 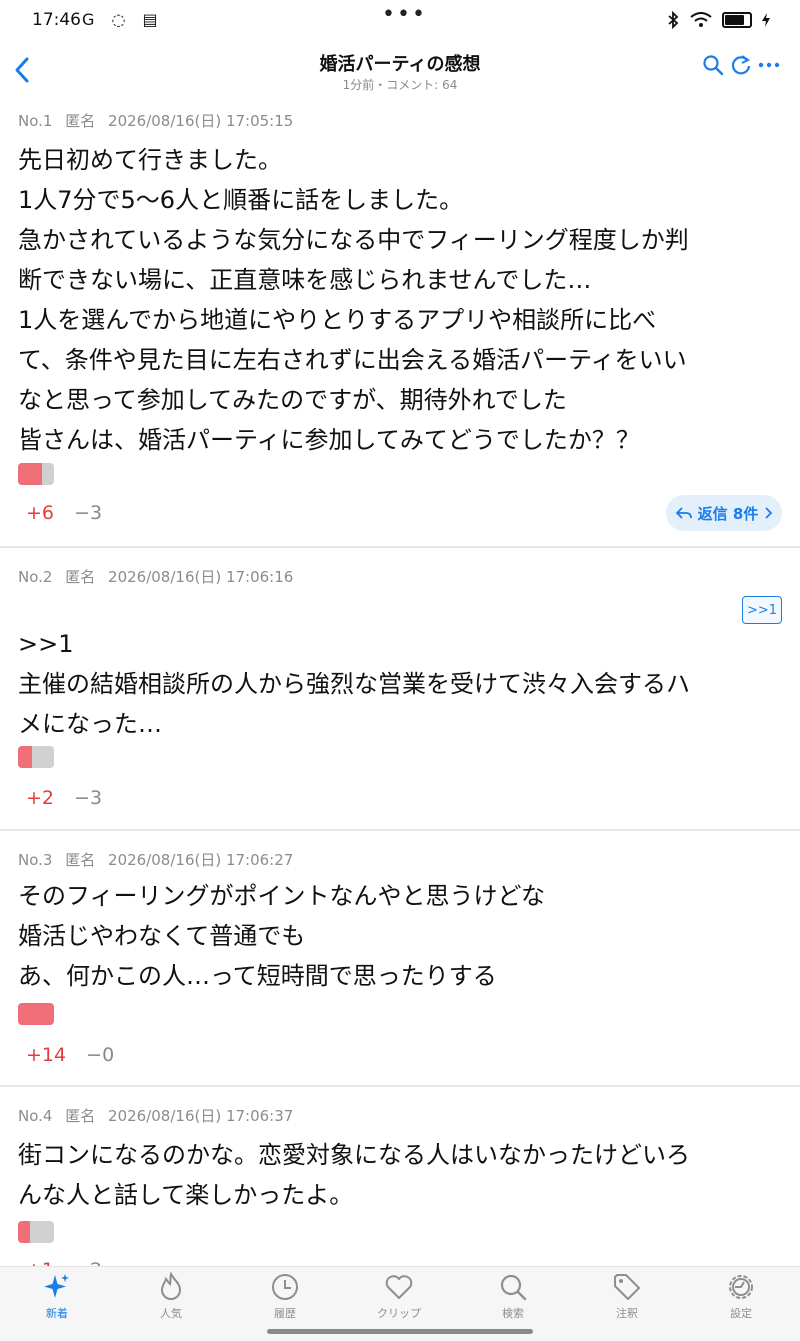 I want to click on tab-label: クリップ, so click(x=399, y=1313).